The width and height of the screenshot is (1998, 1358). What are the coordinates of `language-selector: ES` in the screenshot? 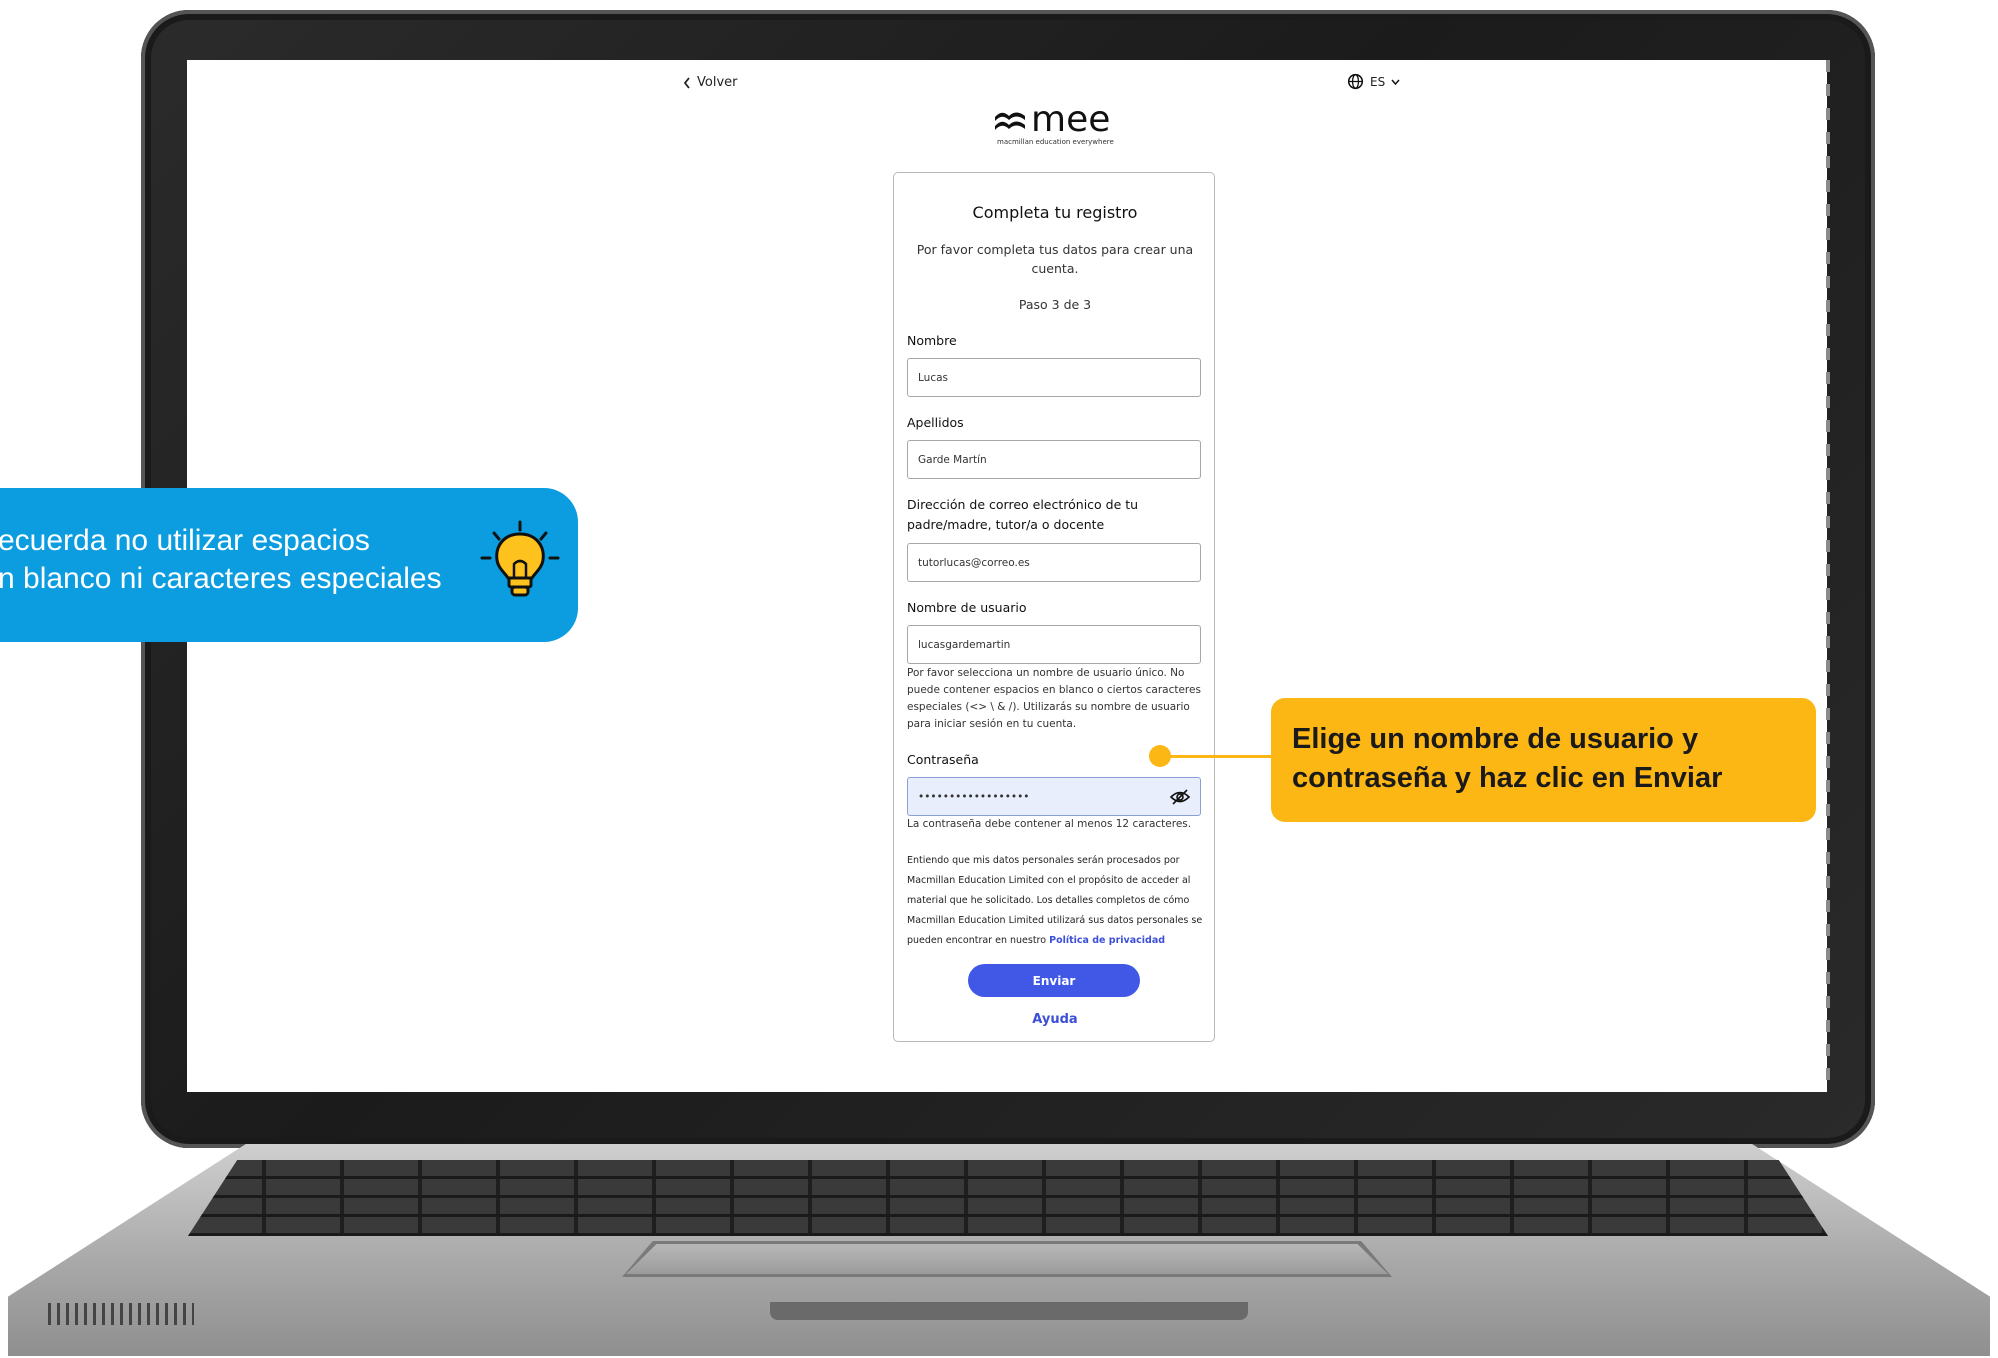 It's located at (1373, 81).